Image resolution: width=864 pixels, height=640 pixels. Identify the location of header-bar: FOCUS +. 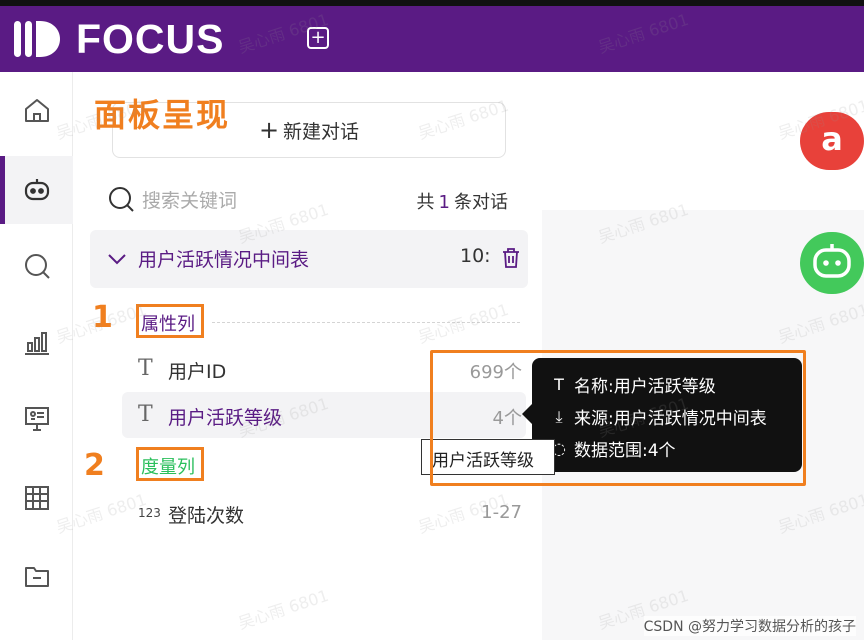
(432, 39).